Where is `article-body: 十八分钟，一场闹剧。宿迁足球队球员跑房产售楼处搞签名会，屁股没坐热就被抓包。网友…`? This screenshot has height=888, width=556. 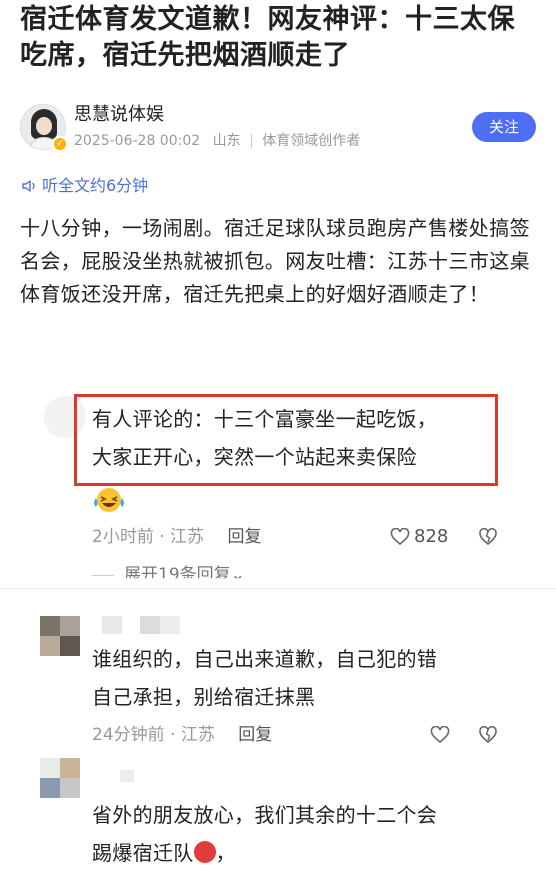
article-body: 十八分钟，一场闹剧。宿迁足球队球员跑房产售楼处搞签名会，屁股没坐热就被抓包。网友… is located at coordinates (275, 261).